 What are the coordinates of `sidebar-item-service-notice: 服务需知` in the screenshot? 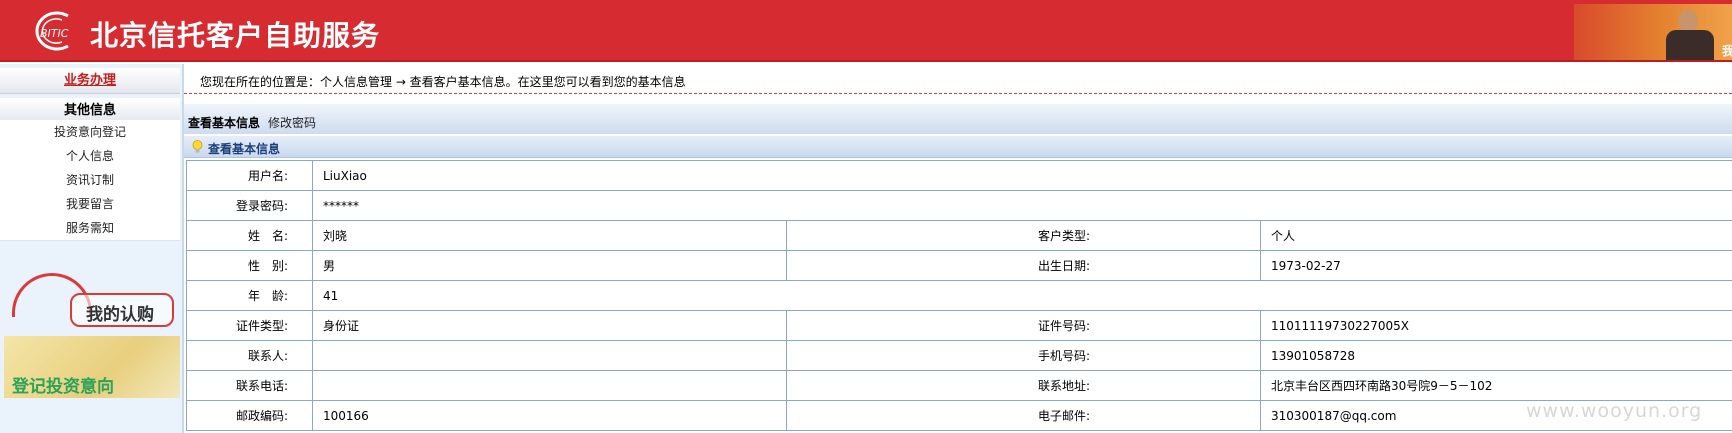 It's located at (90, 228).